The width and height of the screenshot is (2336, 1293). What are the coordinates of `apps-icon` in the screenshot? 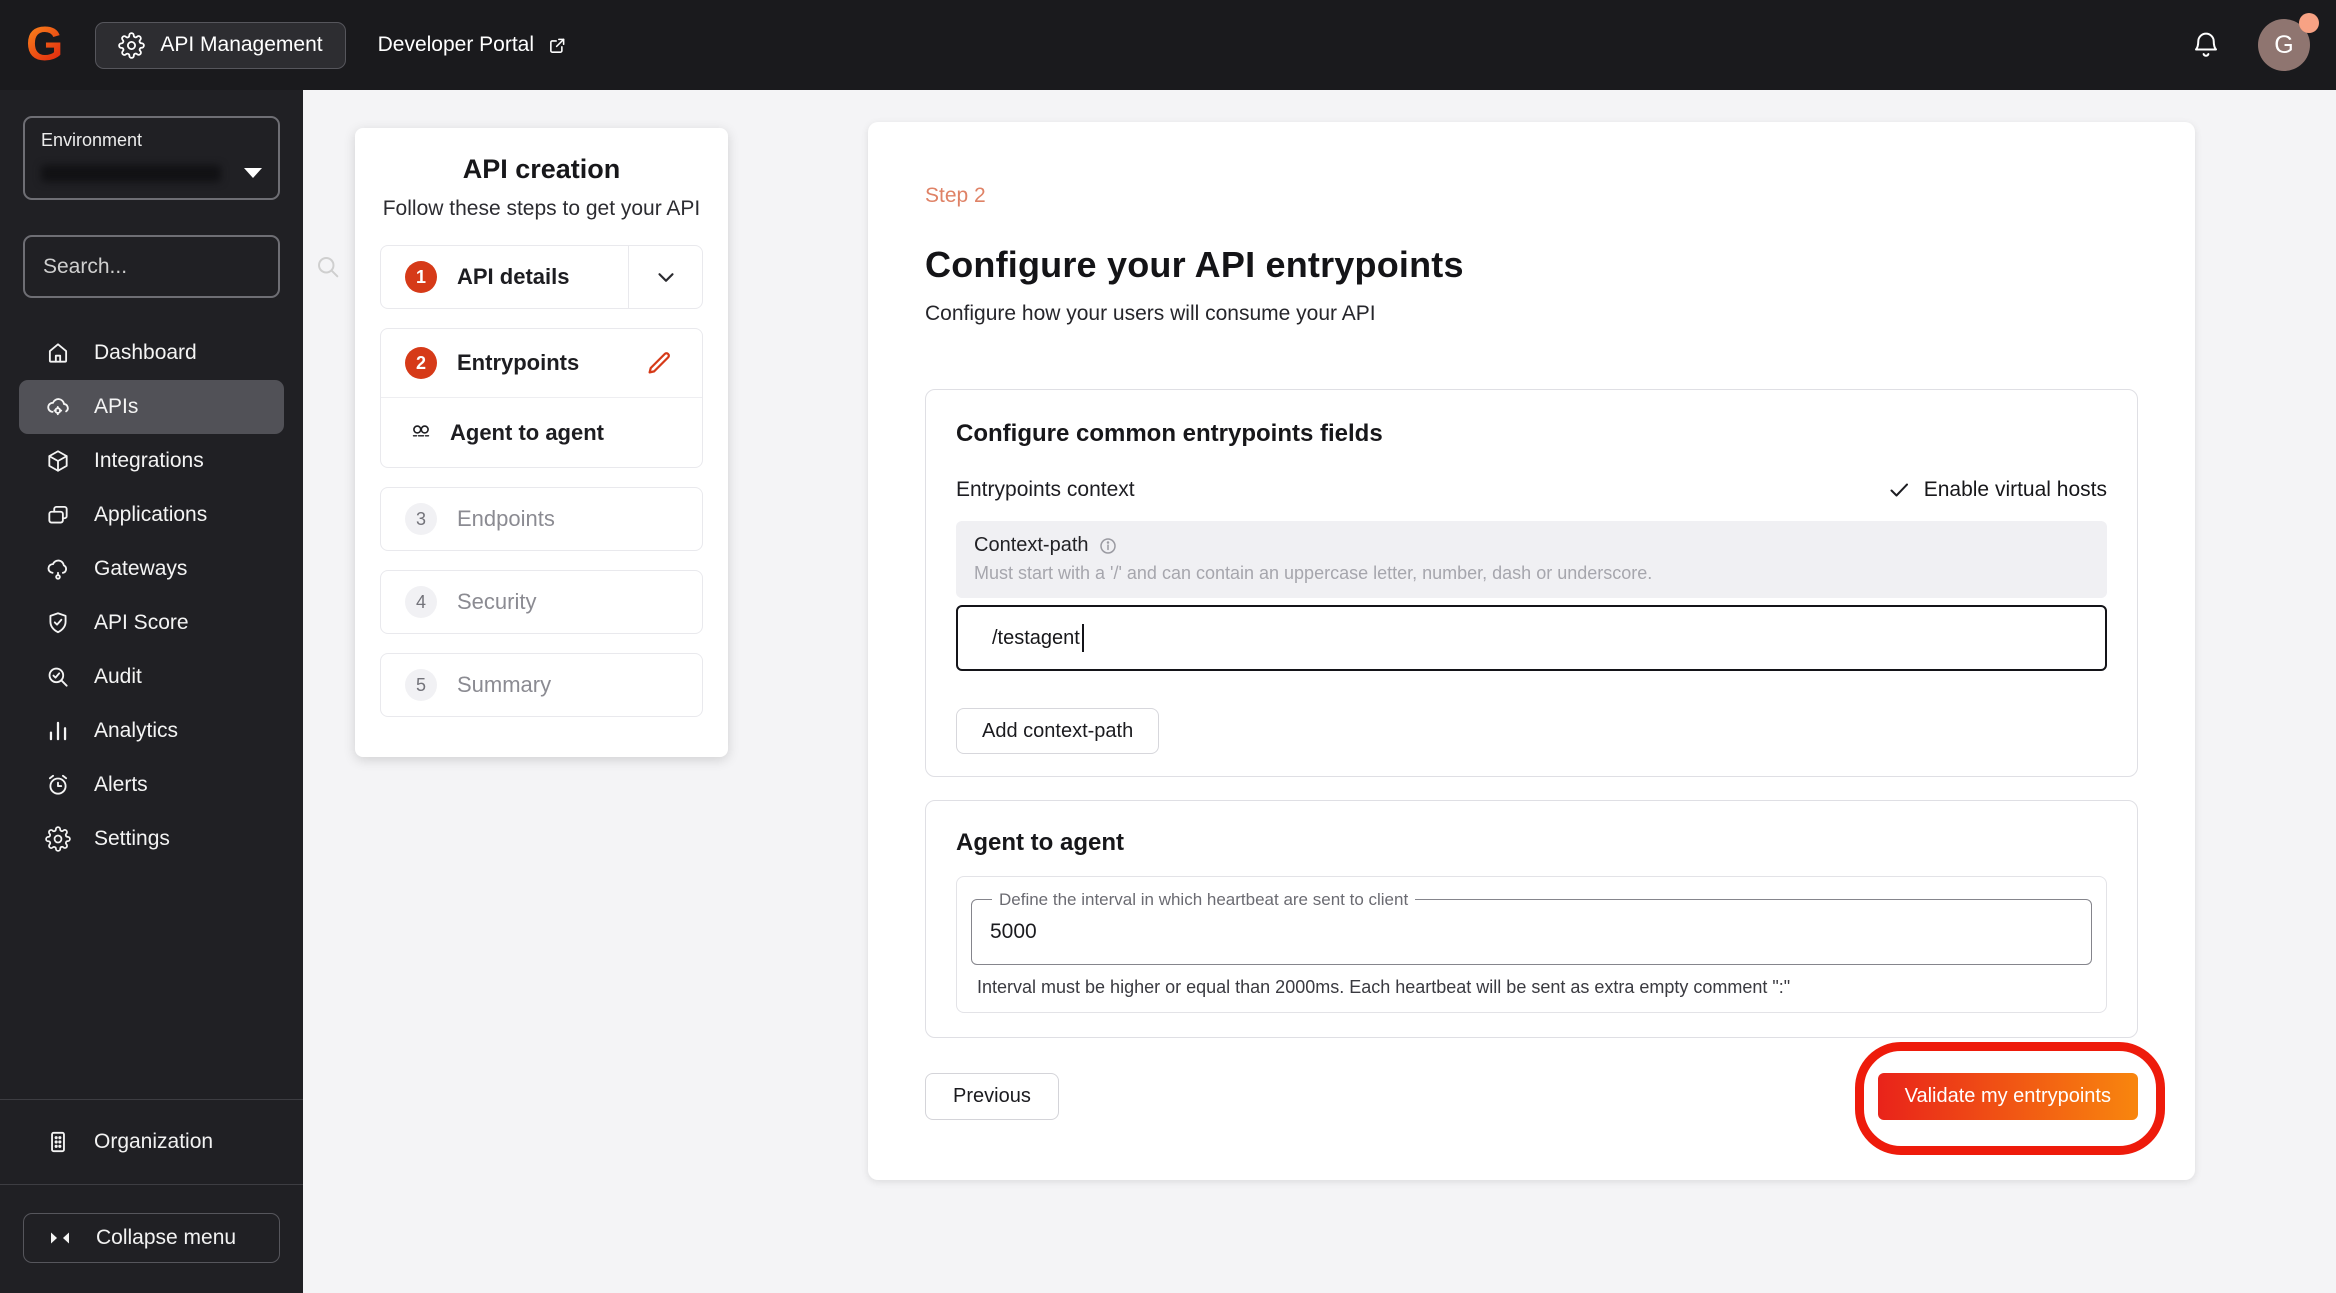 It's located at (58, 515).